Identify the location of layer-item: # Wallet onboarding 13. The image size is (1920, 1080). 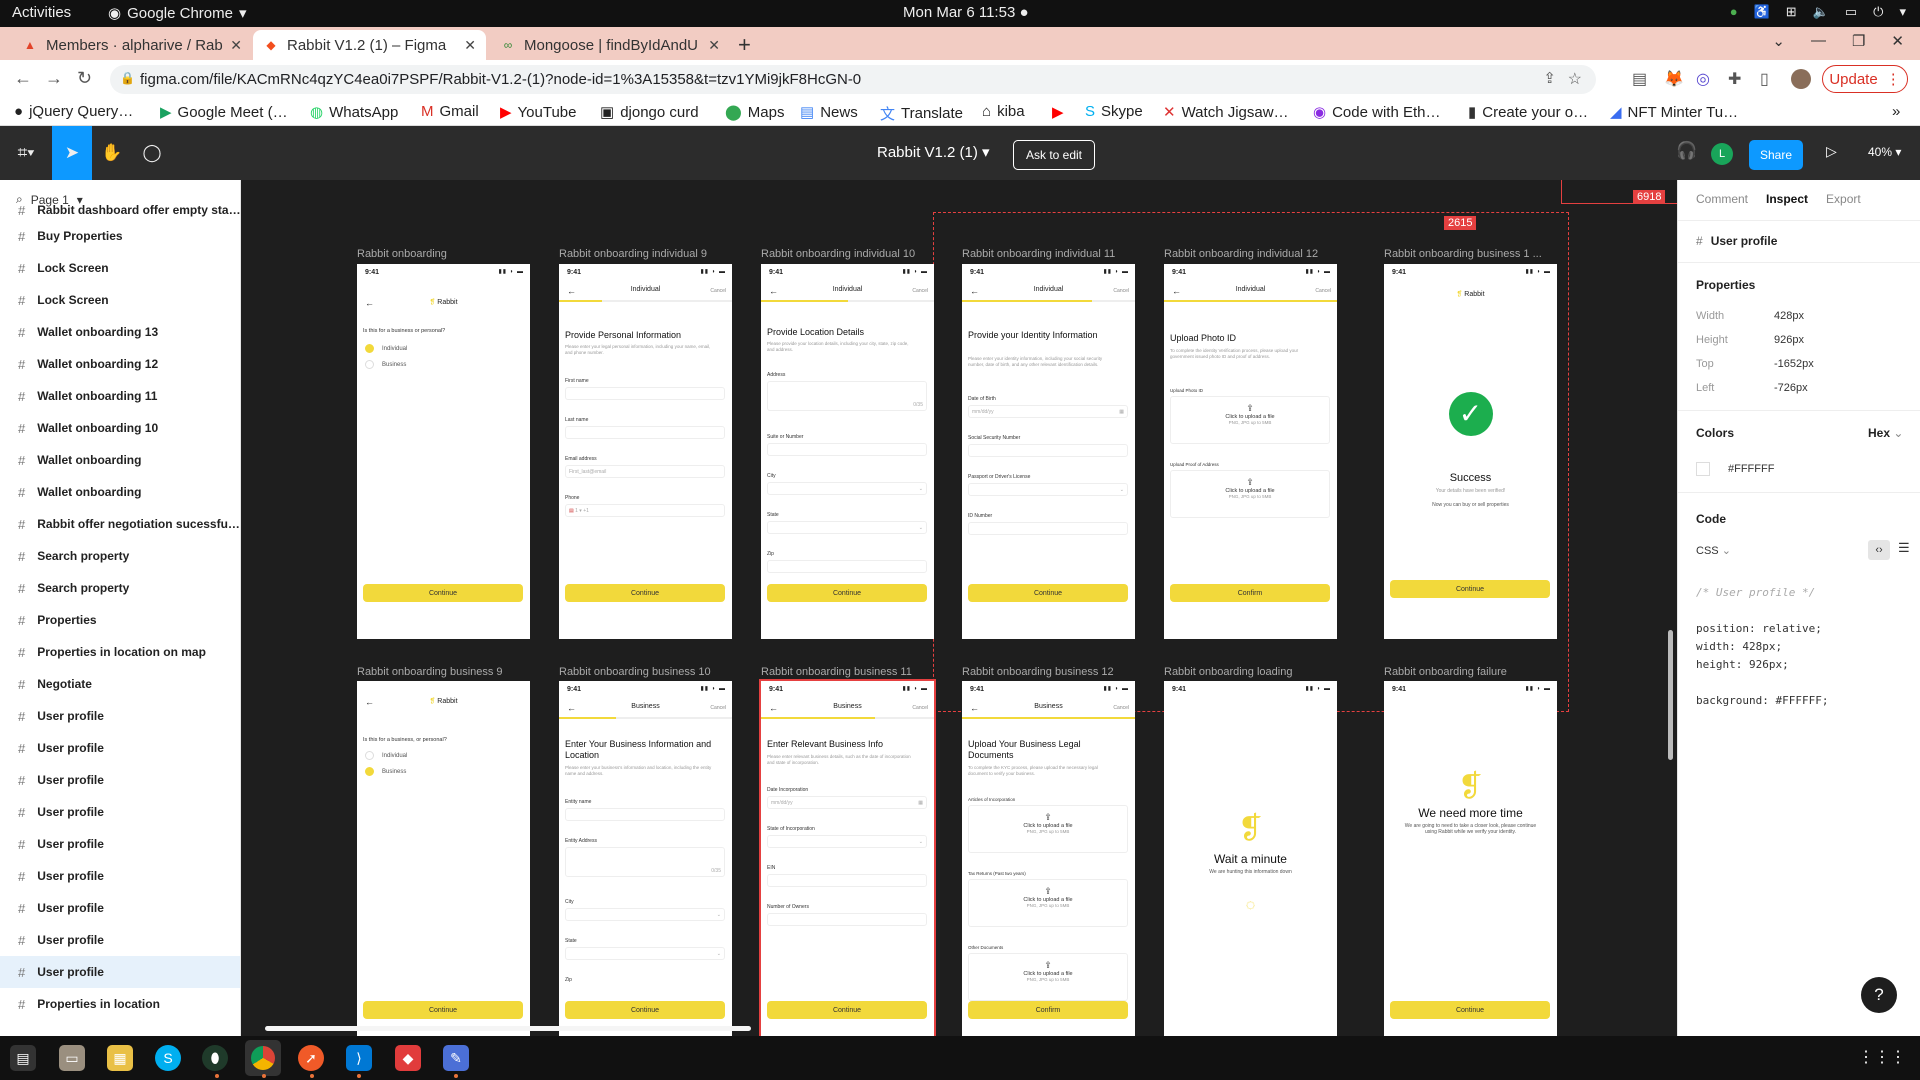
(120, 332).